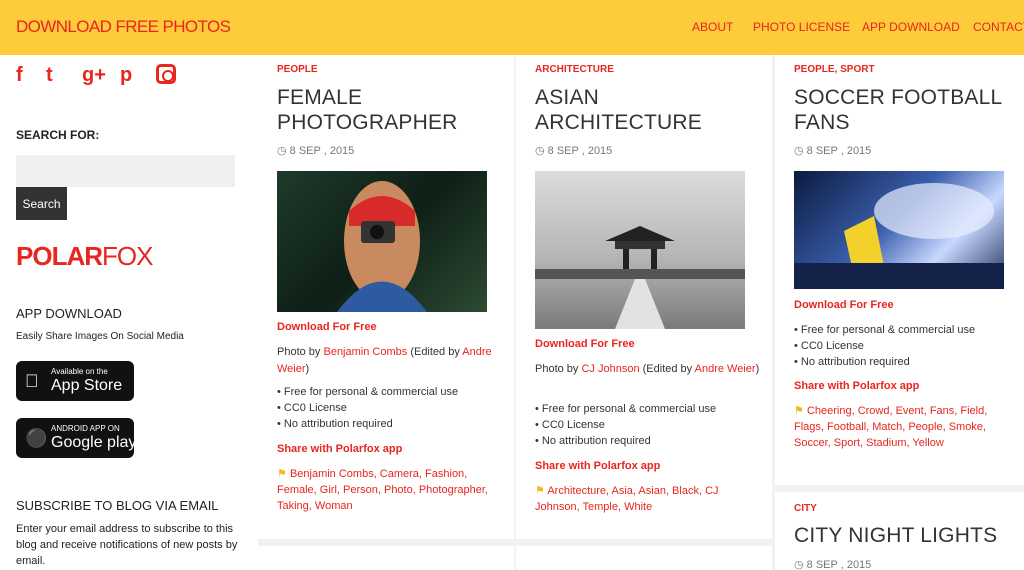 The height and width of the screenshot is (570, 1024). I want to click on app-store-button:  Available on the App Store, so click(75, 381).